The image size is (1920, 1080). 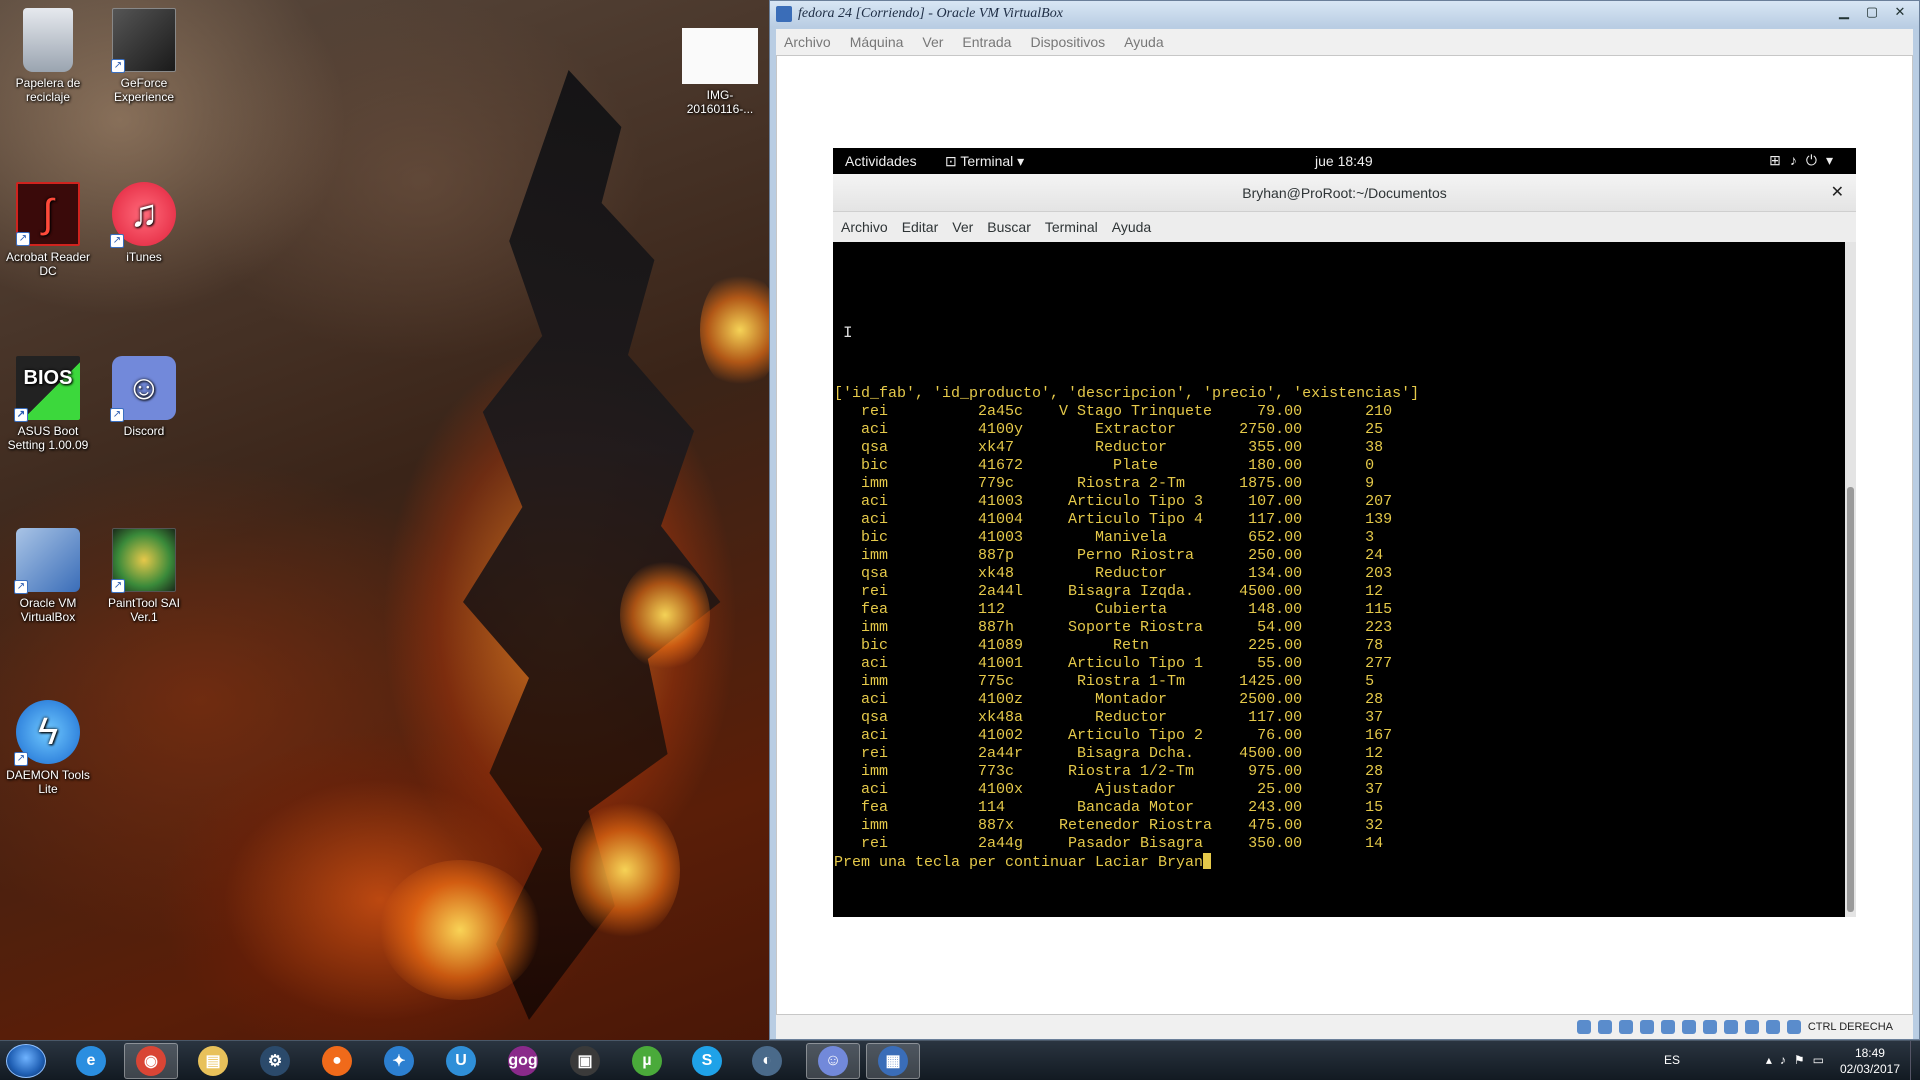 What do you see at coordinates (1833, 160) in the screenshot?
I see `chevron-down-icon: ▾` at bounding box center [1833, 160].